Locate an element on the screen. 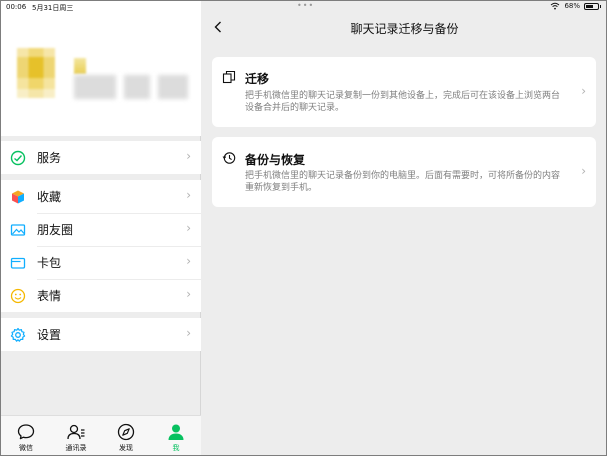 The width and height of the screenshot is (607, 456). sidebar-item-services: 服务 › is located at coordinates (100, 157).